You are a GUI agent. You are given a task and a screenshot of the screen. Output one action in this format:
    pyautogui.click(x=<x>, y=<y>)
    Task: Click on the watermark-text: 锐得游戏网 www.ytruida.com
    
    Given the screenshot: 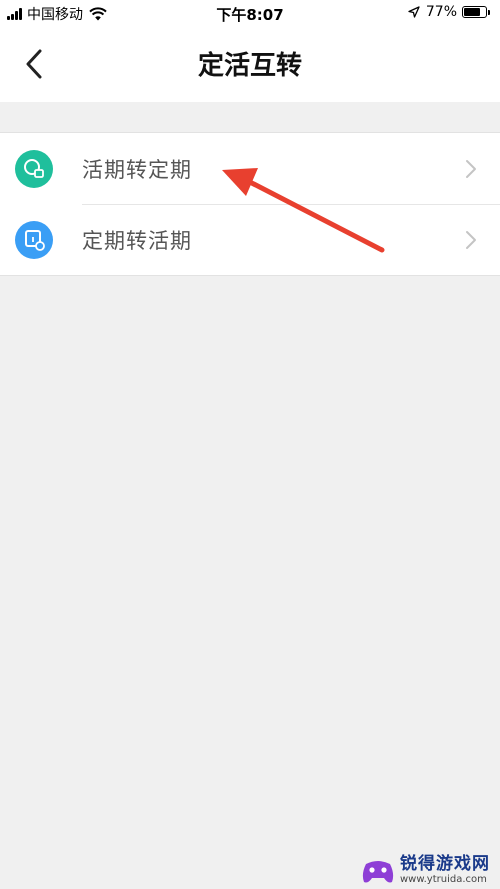 What is the action you would take?
    pyautogui.click(x=445, y=870)
    